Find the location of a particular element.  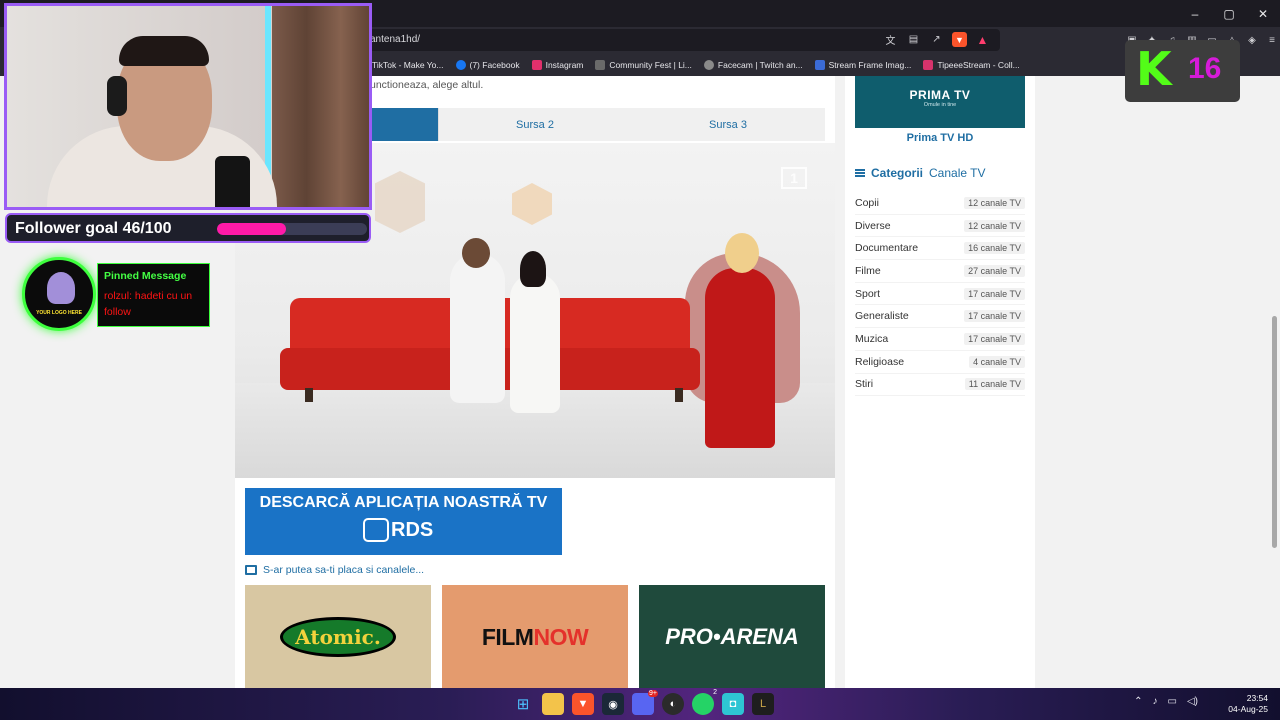

avatar-text: YOUR LOGO HERE is located at coordinates (59, 313).